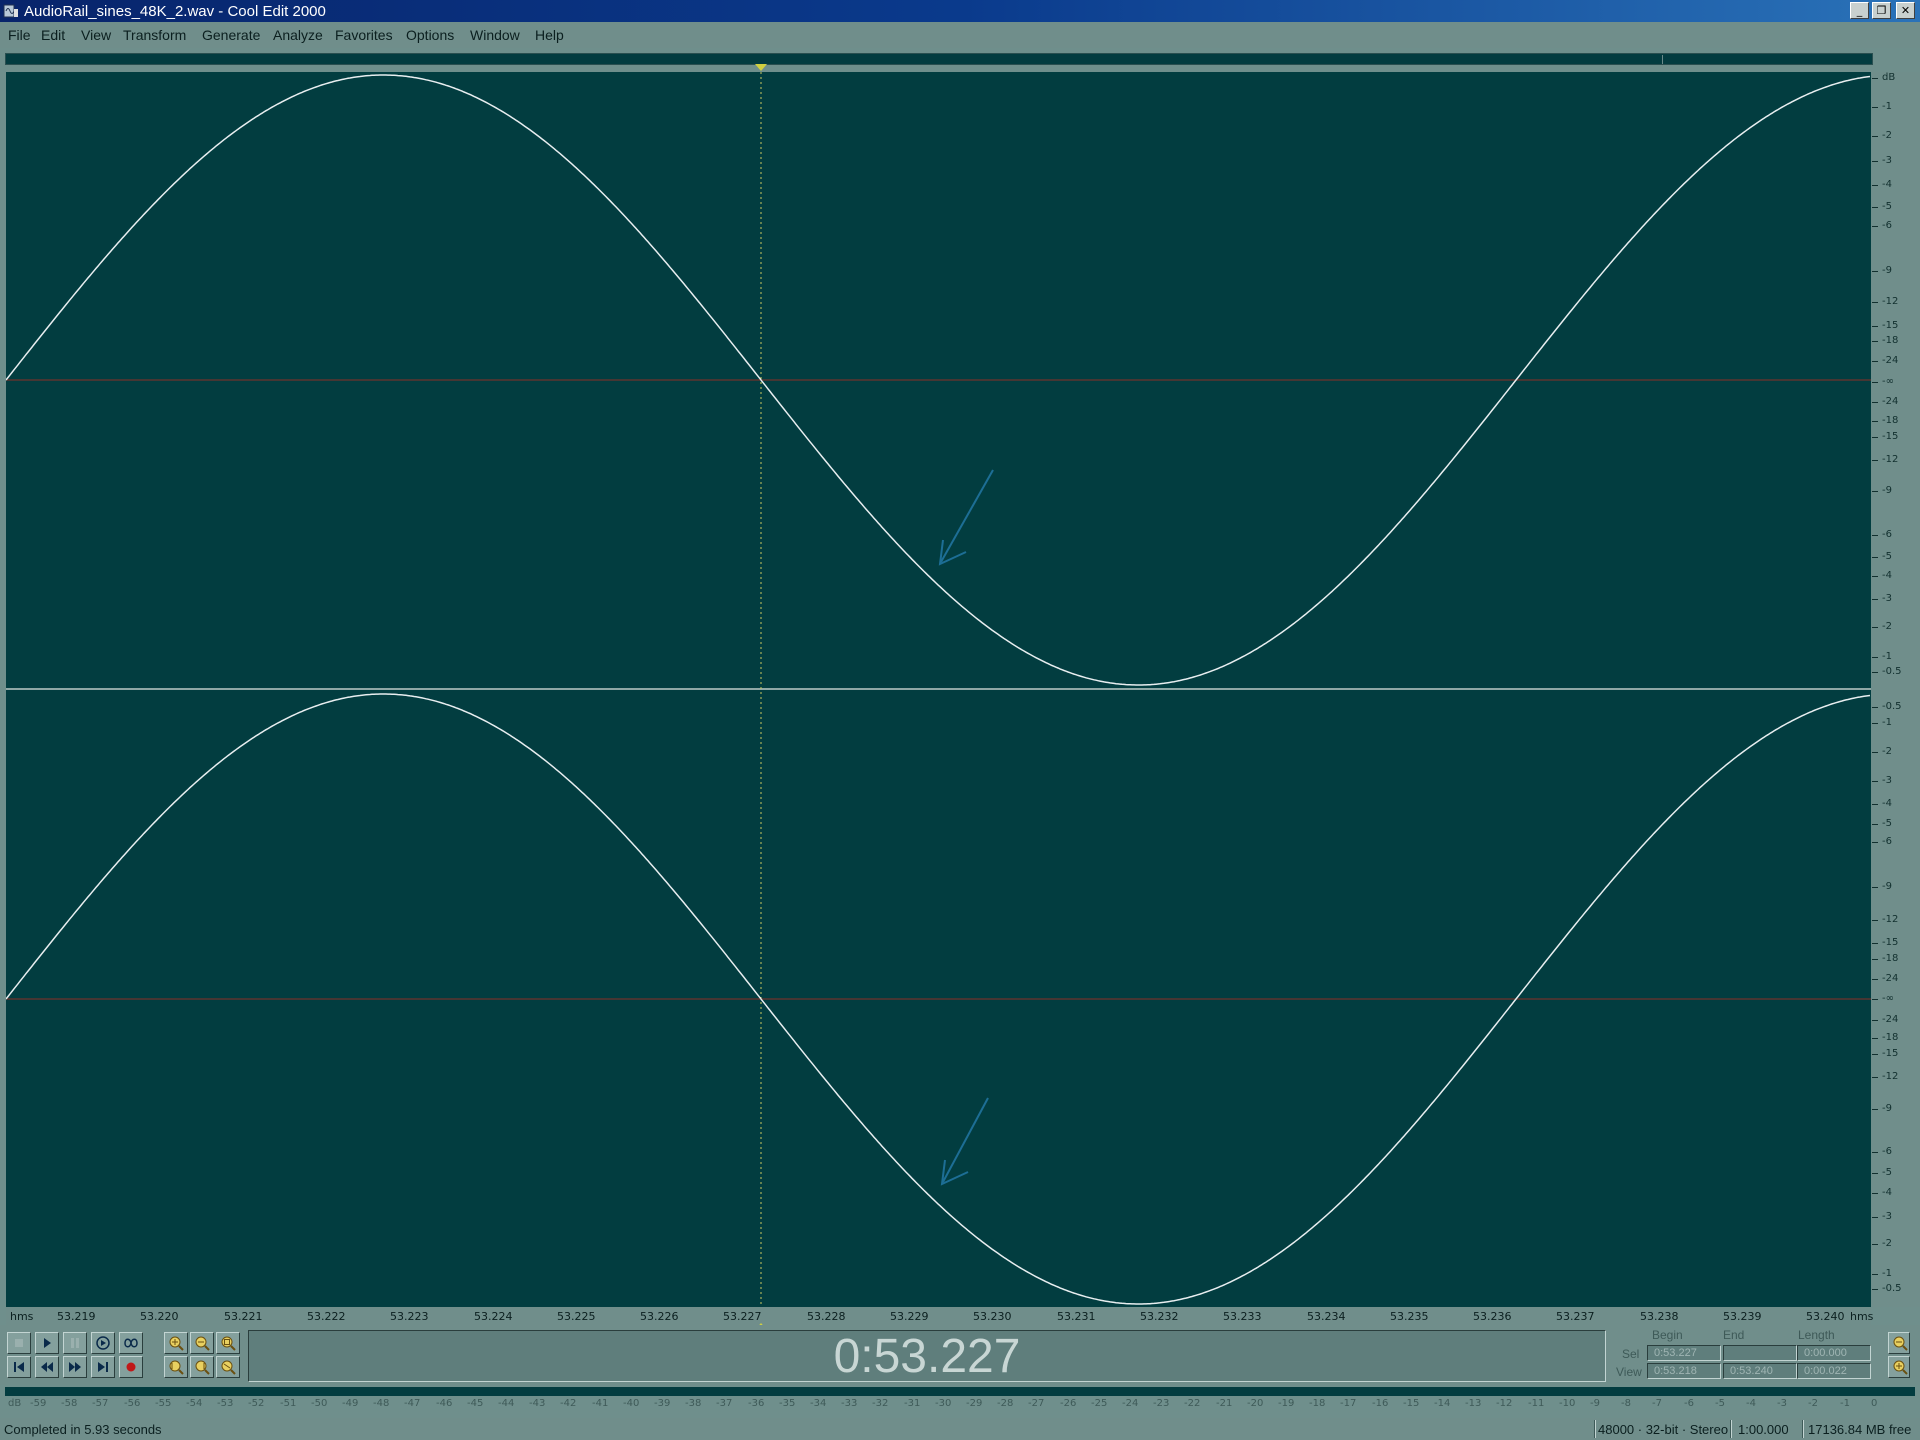  I want to click on loop-button, so click(131, 1343).